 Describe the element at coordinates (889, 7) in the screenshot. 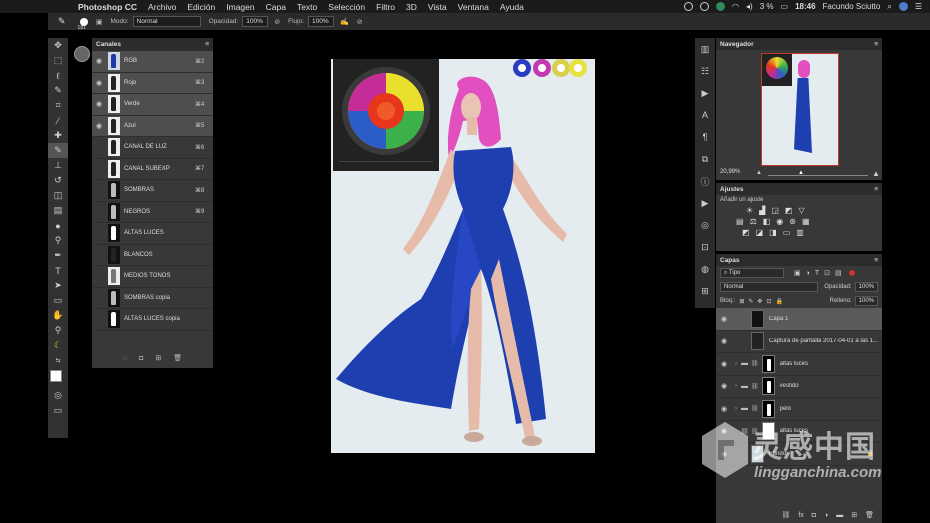

I see `spotlight-icon: ⌕` at that location.